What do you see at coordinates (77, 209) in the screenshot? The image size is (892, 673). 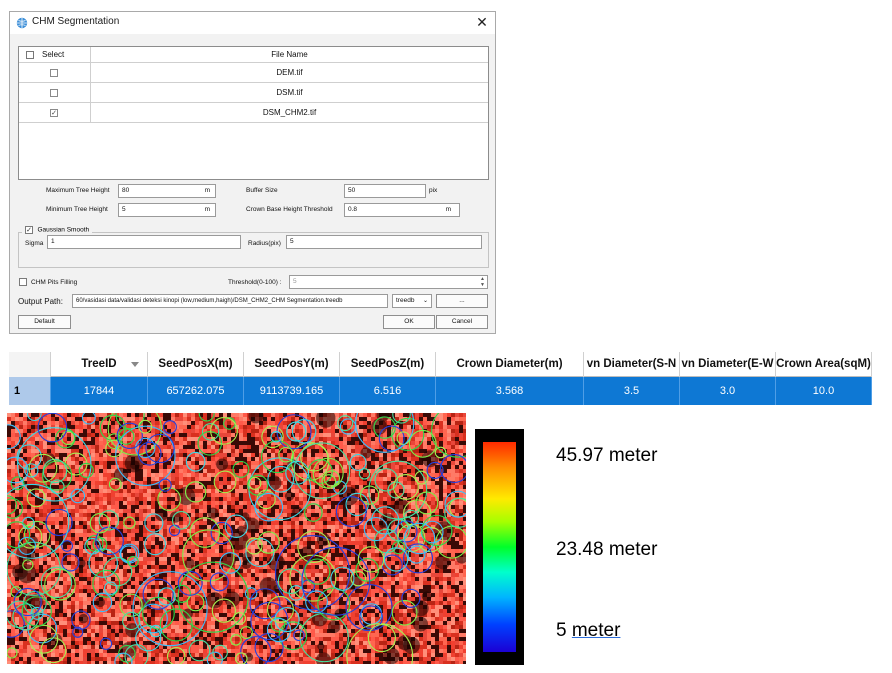 I see `min-tree-height-label: Minimum Tree Height` at bounding box center [77, 209].